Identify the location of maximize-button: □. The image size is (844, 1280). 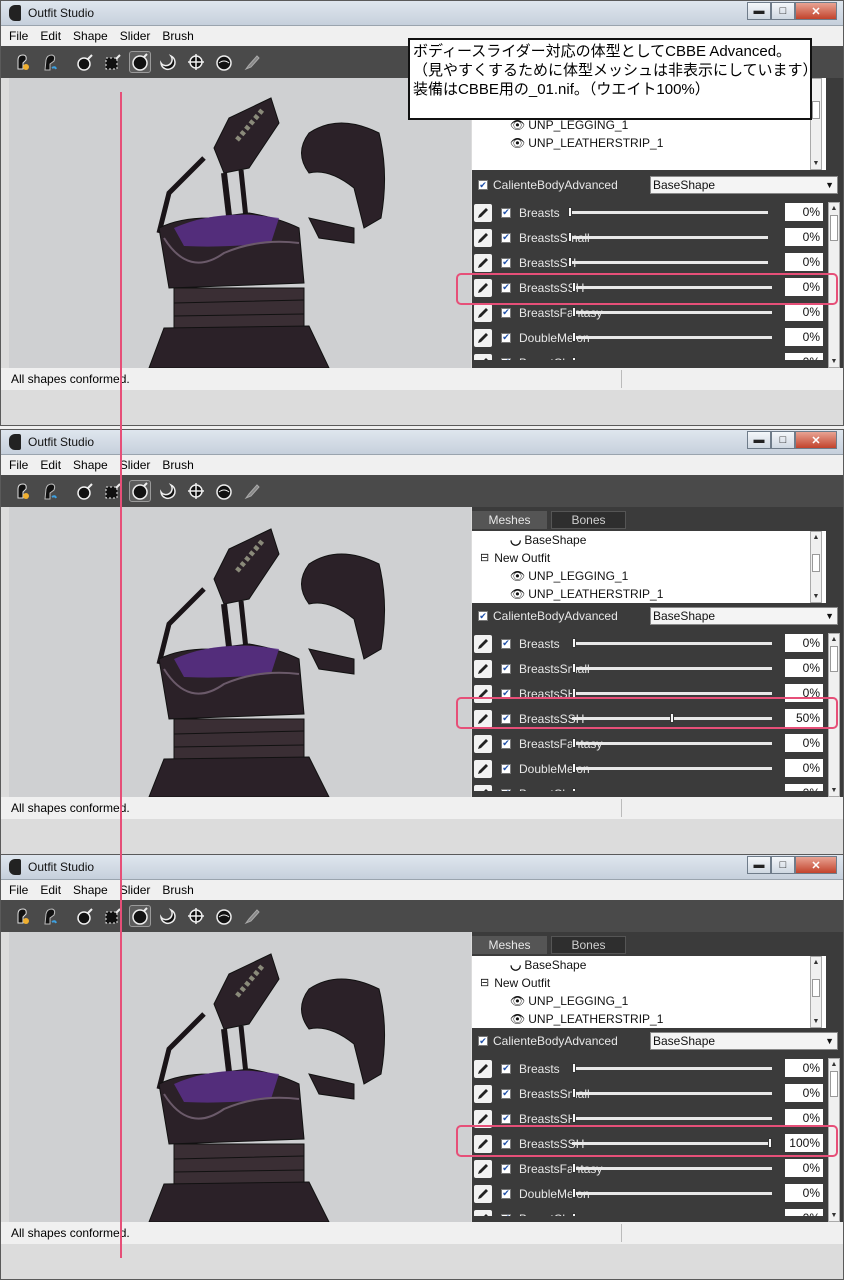
(783, 865).